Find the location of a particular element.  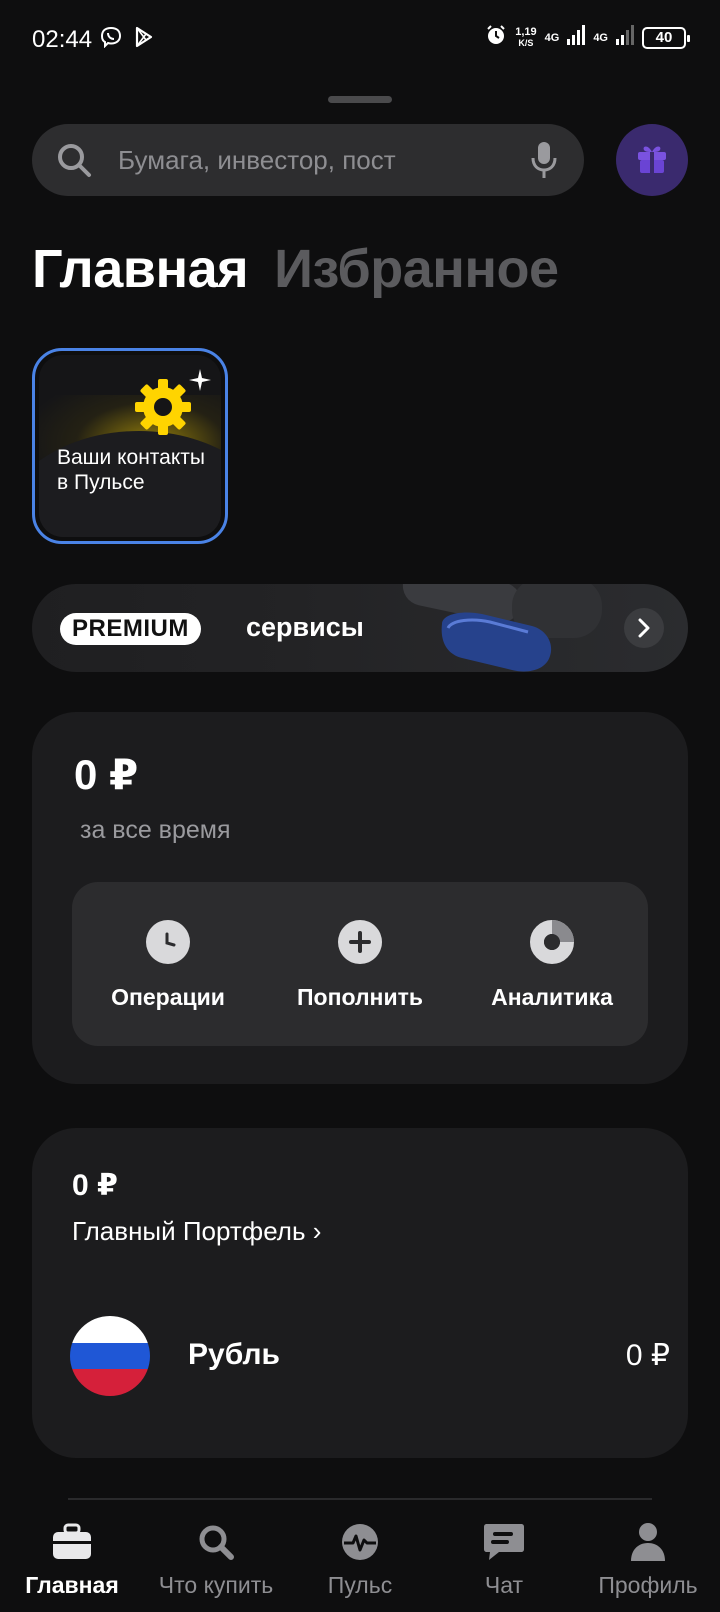

network-type-2: 4G is located at coordinates (600, 37).